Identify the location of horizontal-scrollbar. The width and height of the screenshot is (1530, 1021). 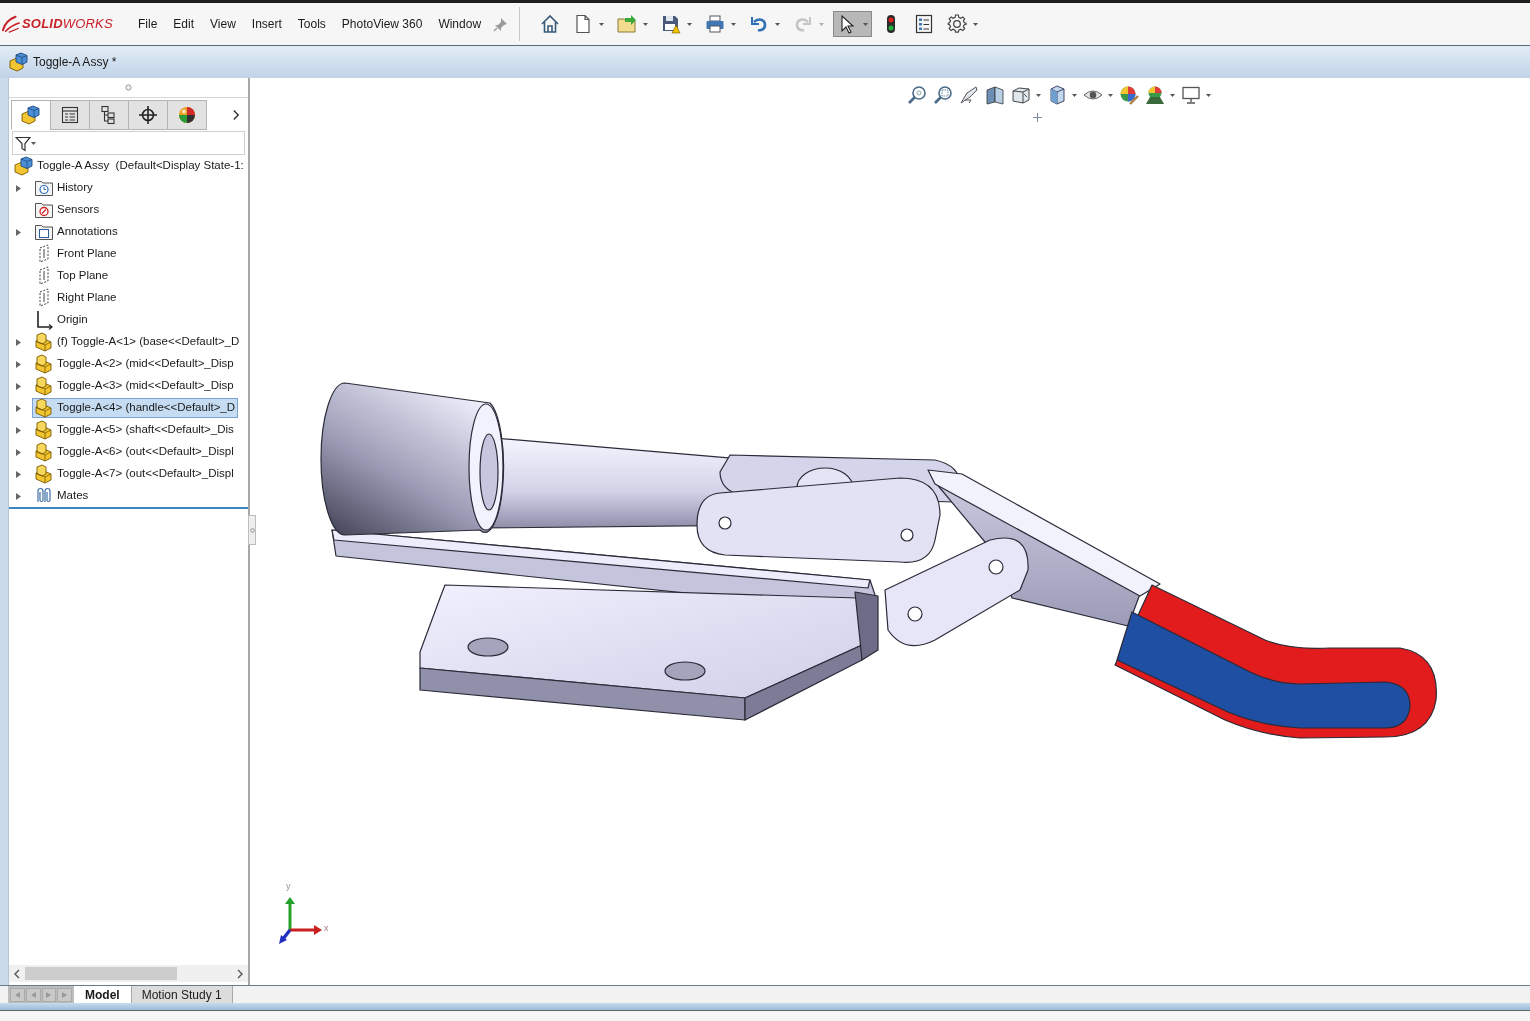
(128, 973).